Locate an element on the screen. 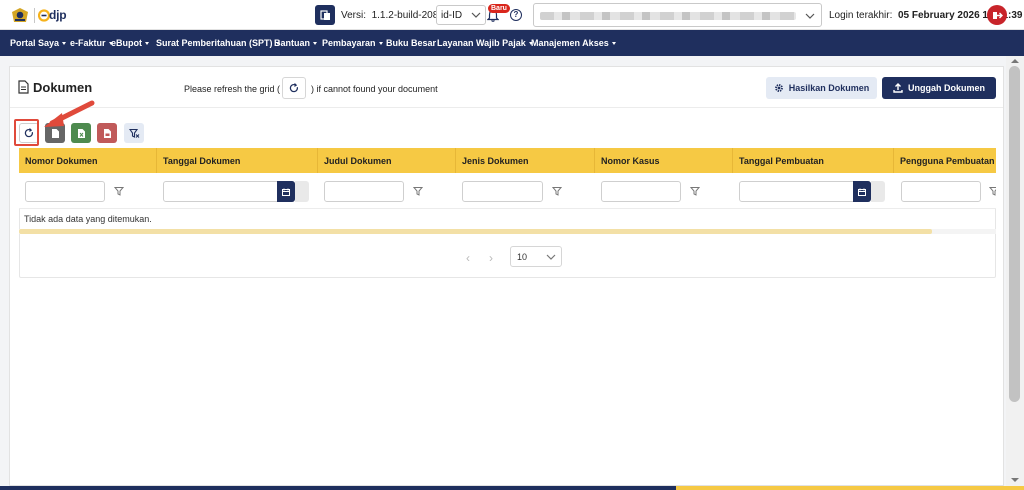 Image resolution: width=1024 pixels, height=490 pixels. clear-filter-button is located at coordinates (134, 133).